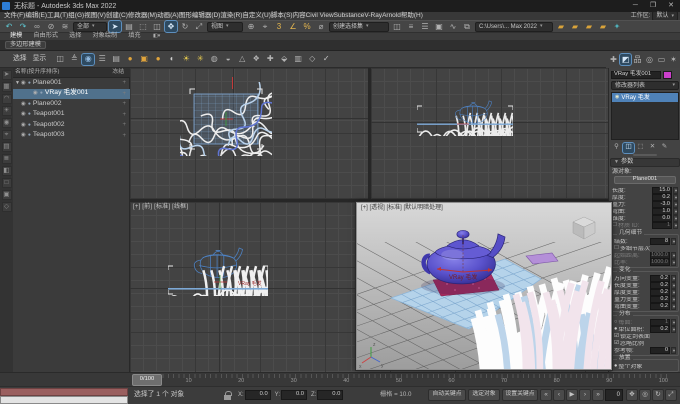 Image resolution: width=680 pixels, height=404 pixels. What do you see at coordinates (185, 26) in the screenshot?
I see `select-and-rotate-icon: ↻` at bounding box center [185, 26].